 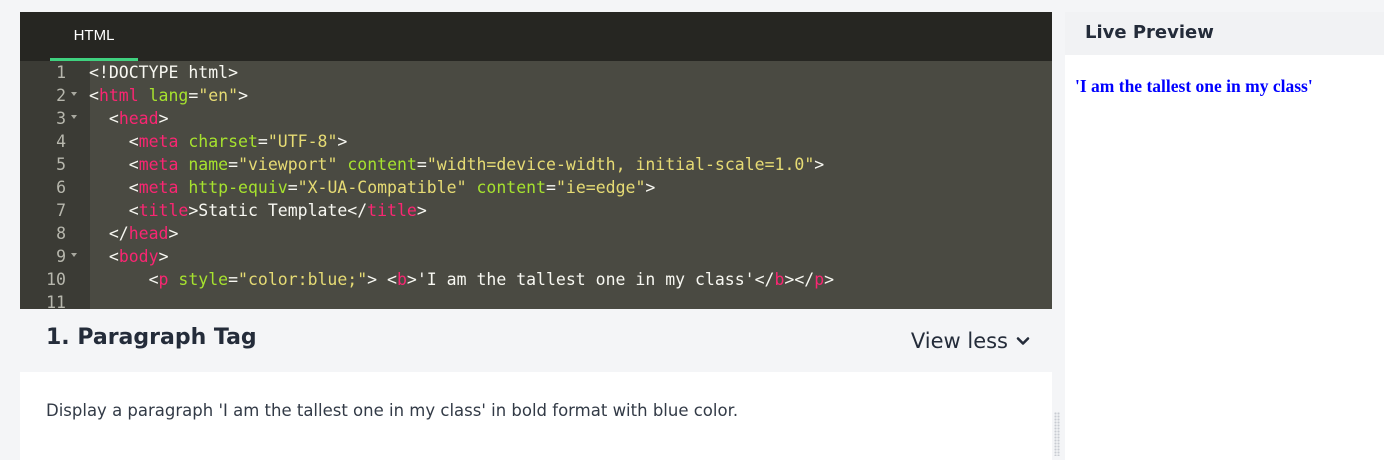 I want to click on code-text: <html lang="en">, so click(x=168, y=95).